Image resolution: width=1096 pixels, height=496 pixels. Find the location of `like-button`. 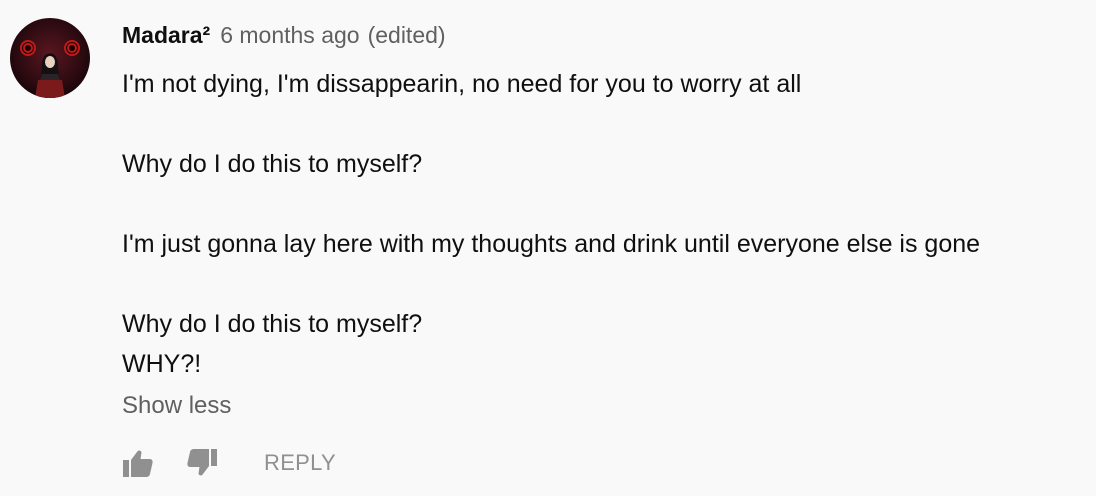

like-button is located at coordinates (138, 463).